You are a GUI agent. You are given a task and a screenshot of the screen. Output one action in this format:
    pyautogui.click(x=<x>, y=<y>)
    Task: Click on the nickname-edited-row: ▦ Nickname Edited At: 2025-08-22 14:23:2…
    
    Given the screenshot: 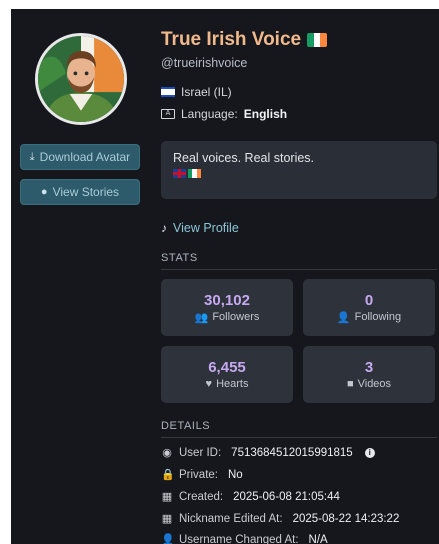 What is the action you would take?
    pyautogui.click(x=280, y=519)
    